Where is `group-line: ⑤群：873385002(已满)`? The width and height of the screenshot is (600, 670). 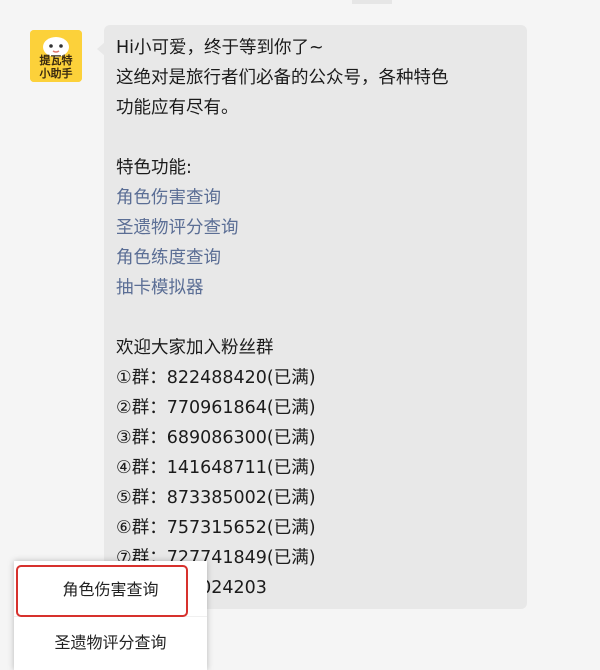 group-line: ⑤群：873385002(已满) is located at coordinates (216, 498).